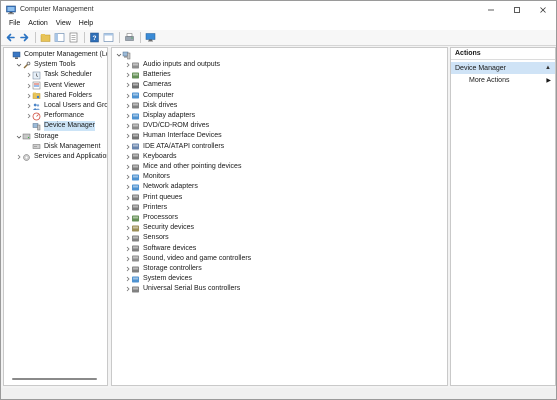  What do you see at coordinates (187, 259) in the screenshot?
I see `device-category-sound-video-and-game-controllers: Sound, video and game controllers` at bounding box center [187, 259].